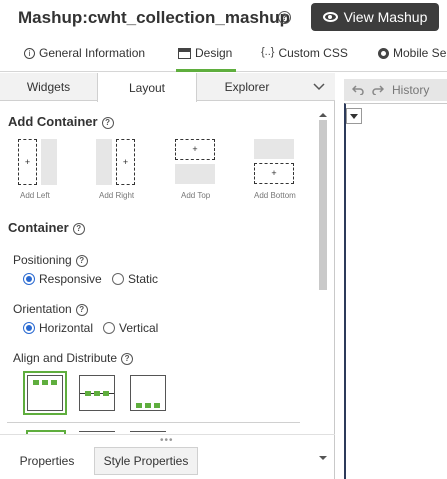  Describe the element at coordinates (35, 195) in the screenshot. I see `add-left-caption: Add Left` at that location.